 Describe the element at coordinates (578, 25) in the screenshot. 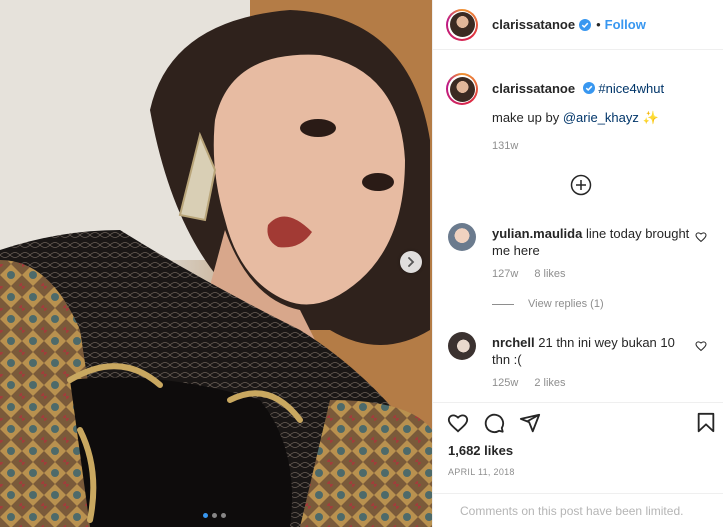

I see `post-header: clarissatanoe • Follow` at that location.